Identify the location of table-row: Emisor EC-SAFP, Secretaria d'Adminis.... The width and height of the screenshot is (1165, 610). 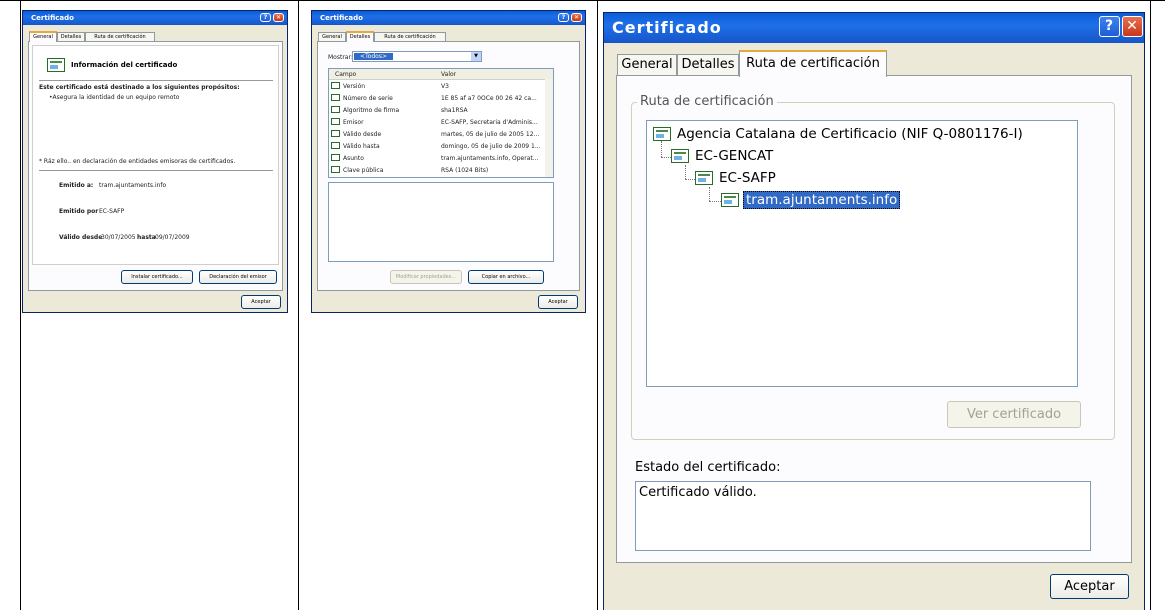
(437, 122).